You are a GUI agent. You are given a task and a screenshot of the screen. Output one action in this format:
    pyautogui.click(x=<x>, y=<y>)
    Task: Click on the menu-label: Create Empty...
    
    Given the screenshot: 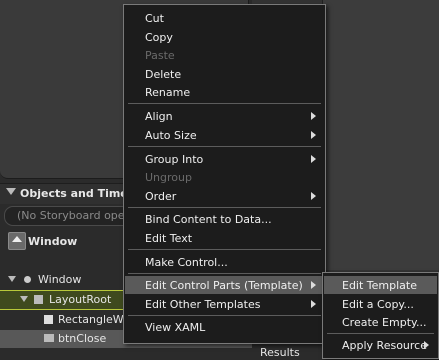 What is the action you would take?
    pyautogui.click(x=384, y=322)
    